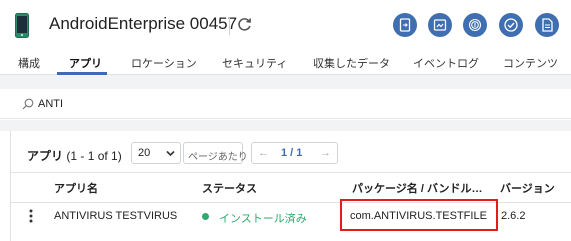  I want to click on tab-content: コンテンツ, so click(530, 63).